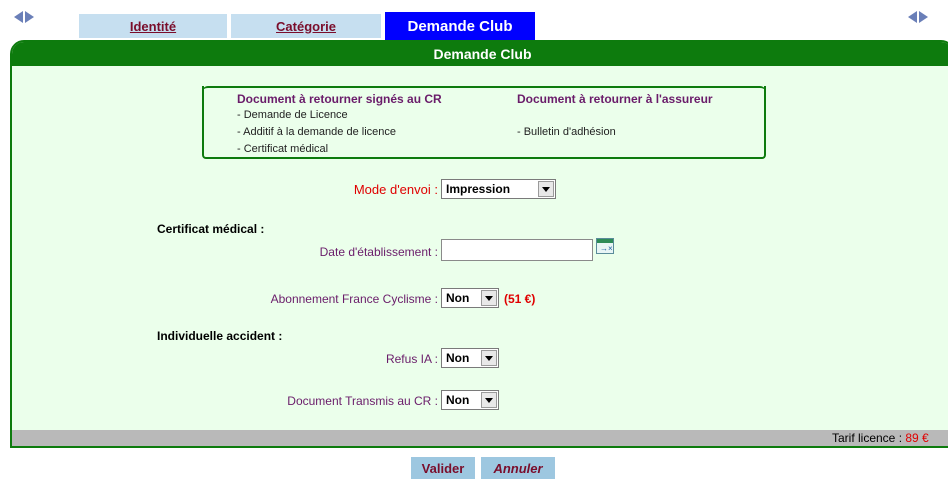 The width and height of the screenshot is (948, 479). Describe the element at coordinates (460, 26) in the screenshot. I see `tab-demande-club: Demande Club` at that location.